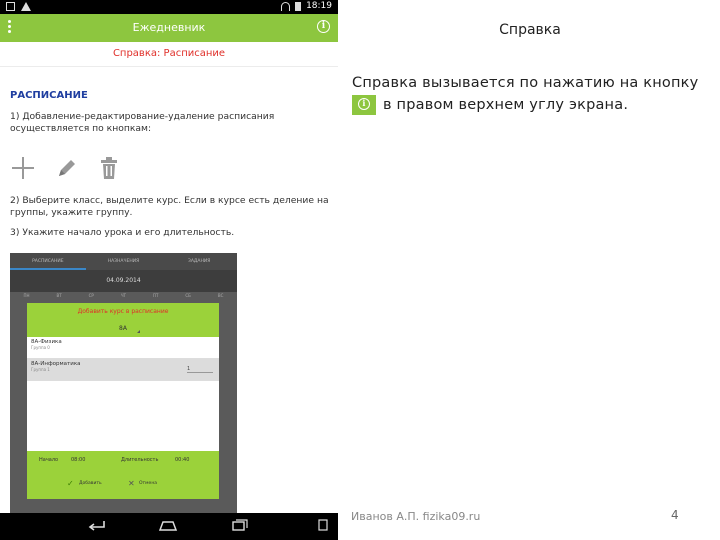 The height and width of the screenshot is (540, 720). Describe the element at coordinates (40, 347) in the screenshot. I see `course-group: Группа 0` at that location.